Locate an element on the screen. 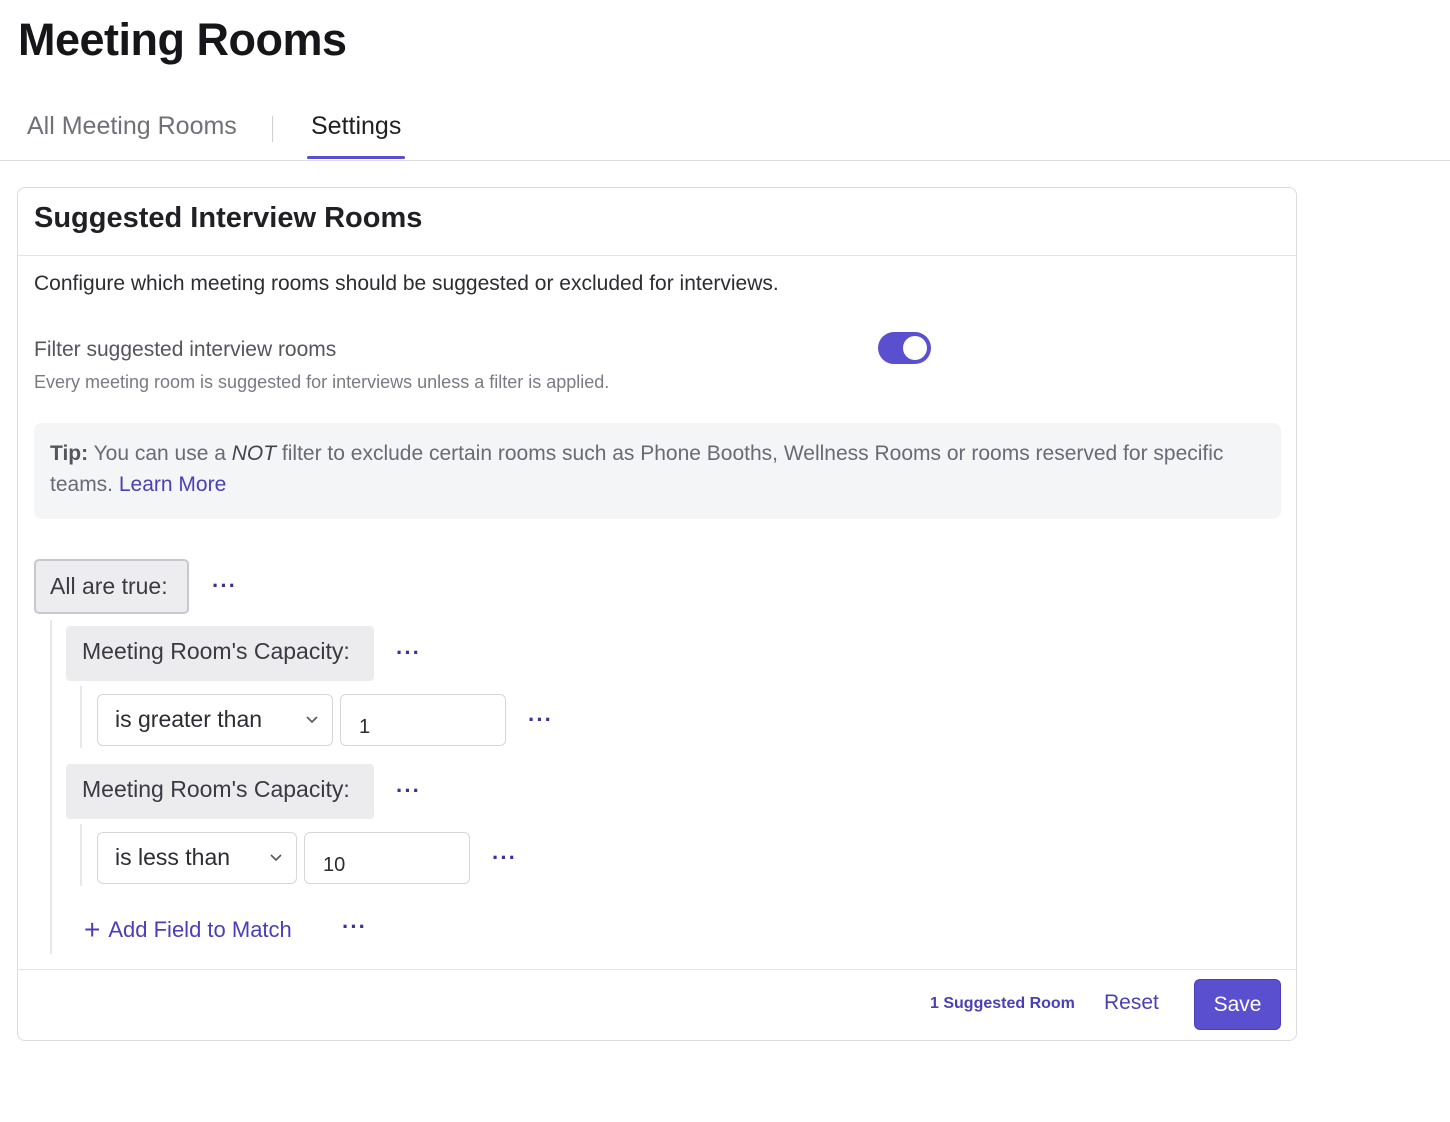 This screenshot has width=1450, height=1122. card-header: Suggested Interview Rooms is located at coordinates (657, 222).